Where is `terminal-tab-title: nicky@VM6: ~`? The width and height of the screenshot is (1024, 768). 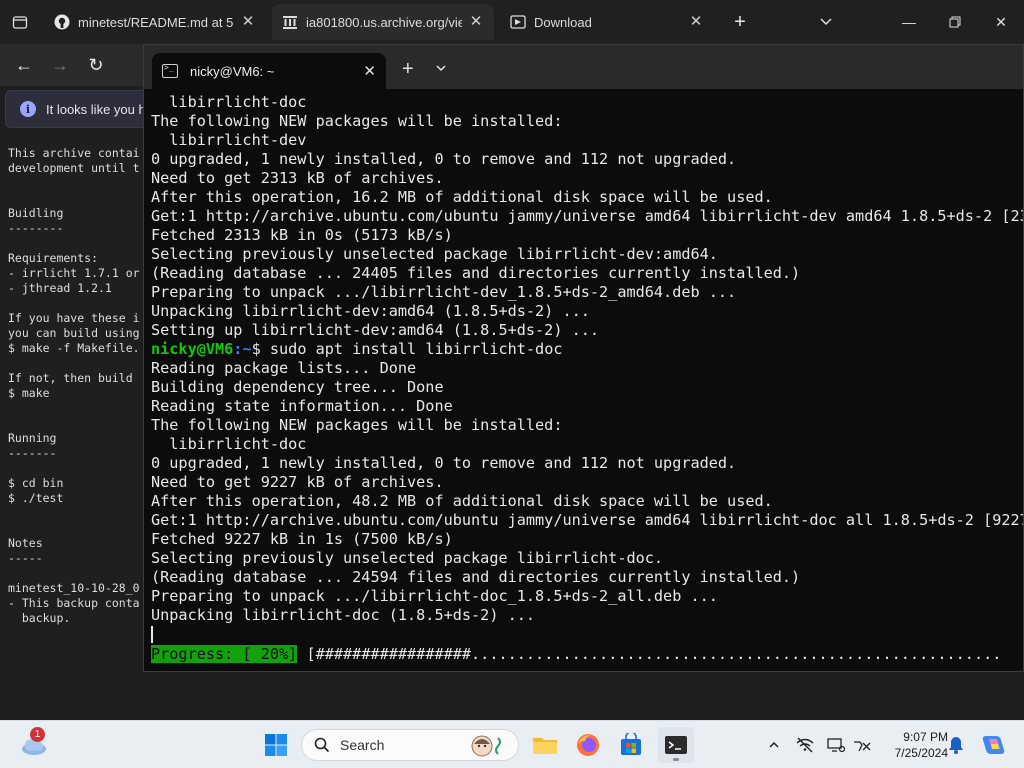
terminal-tab-title: nicky@VM6: ~ is located at coordinates (232, 71).